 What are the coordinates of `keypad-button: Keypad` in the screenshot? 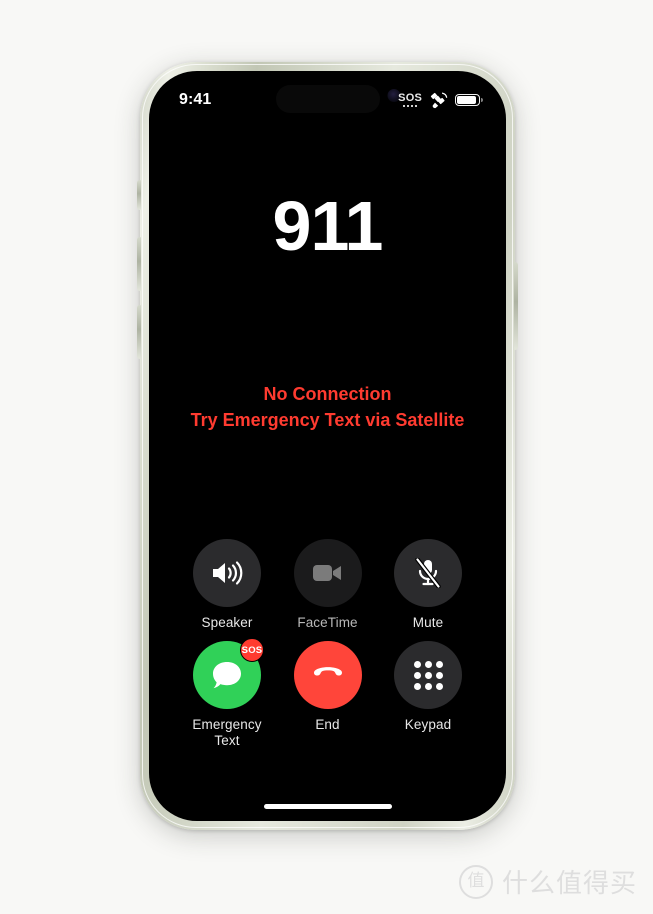 It's located at (428, 695).